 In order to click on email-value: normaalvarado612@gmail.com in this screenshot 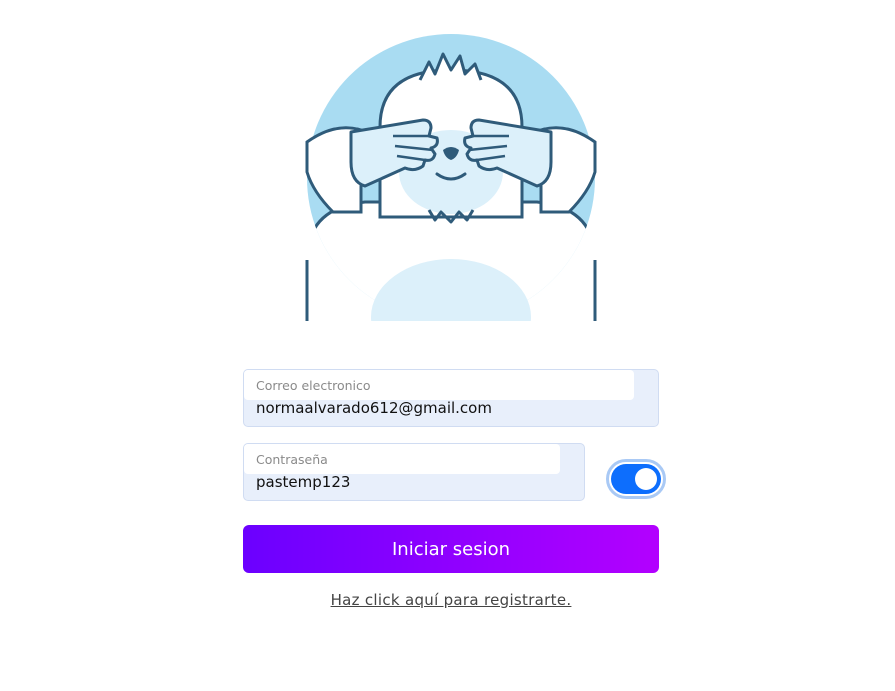, I will do `click(374, 408)`.